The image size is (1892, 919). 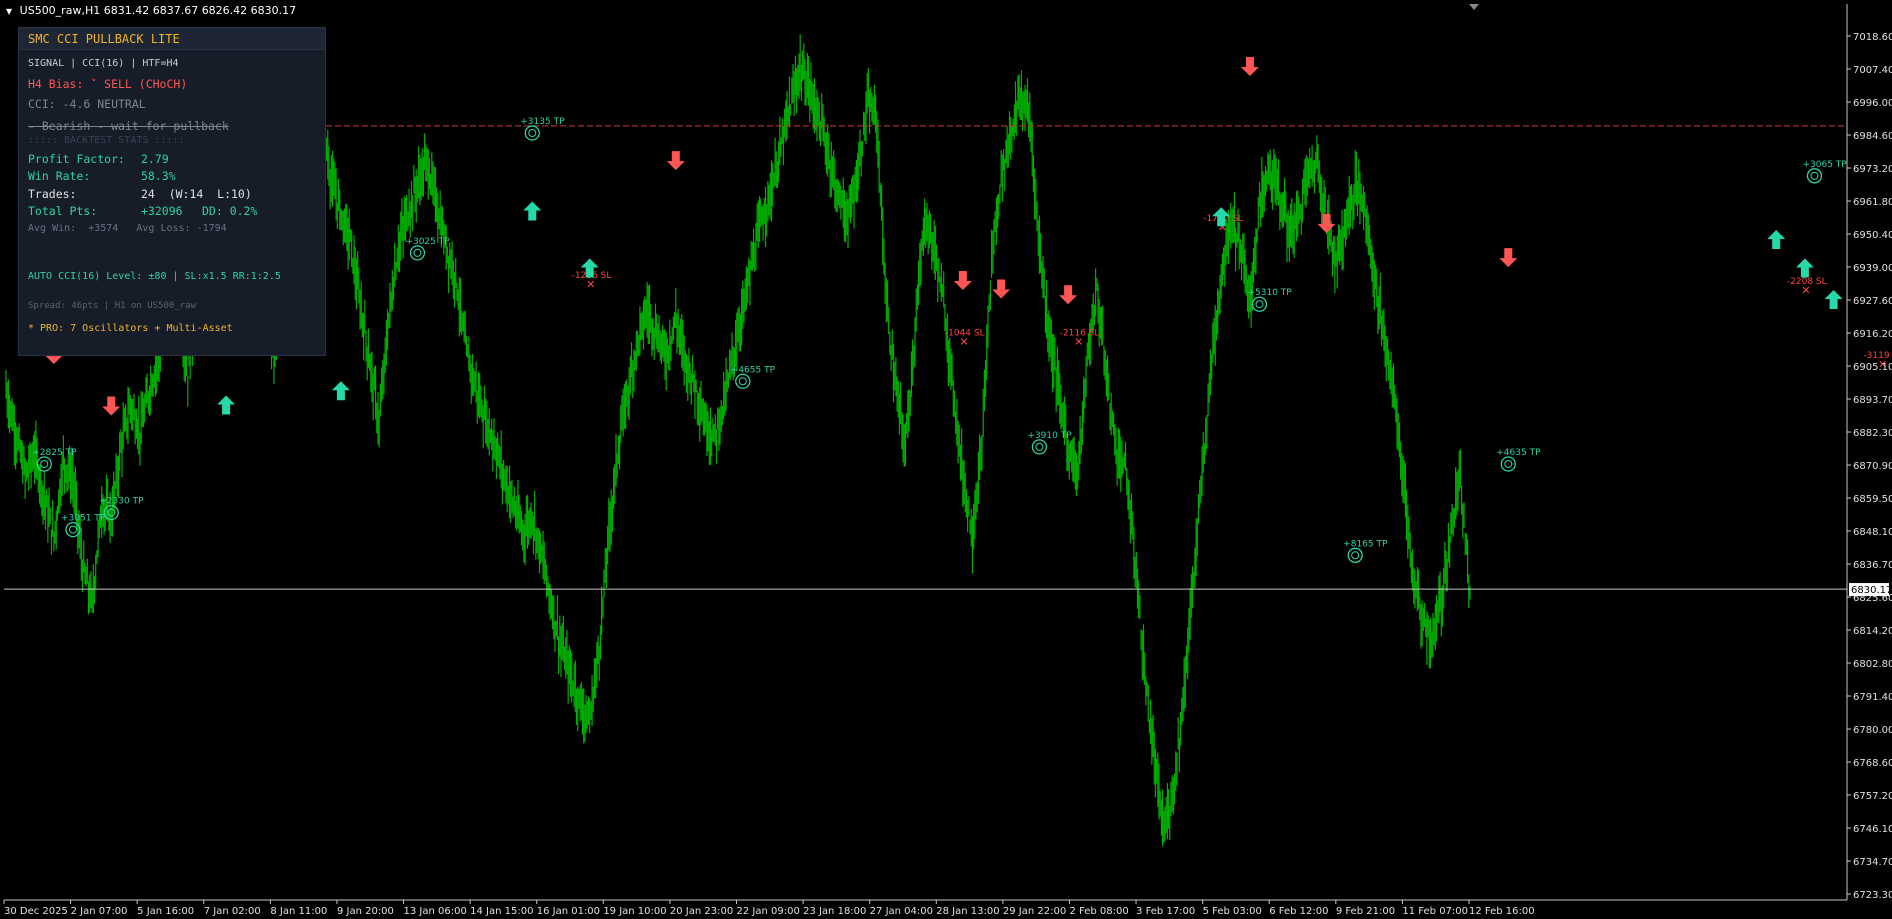 What do you see at coordinates (1872, 466) in the screenshot?
I see `price-tick-label: 6870.90` at bounding box center [1872, 466].